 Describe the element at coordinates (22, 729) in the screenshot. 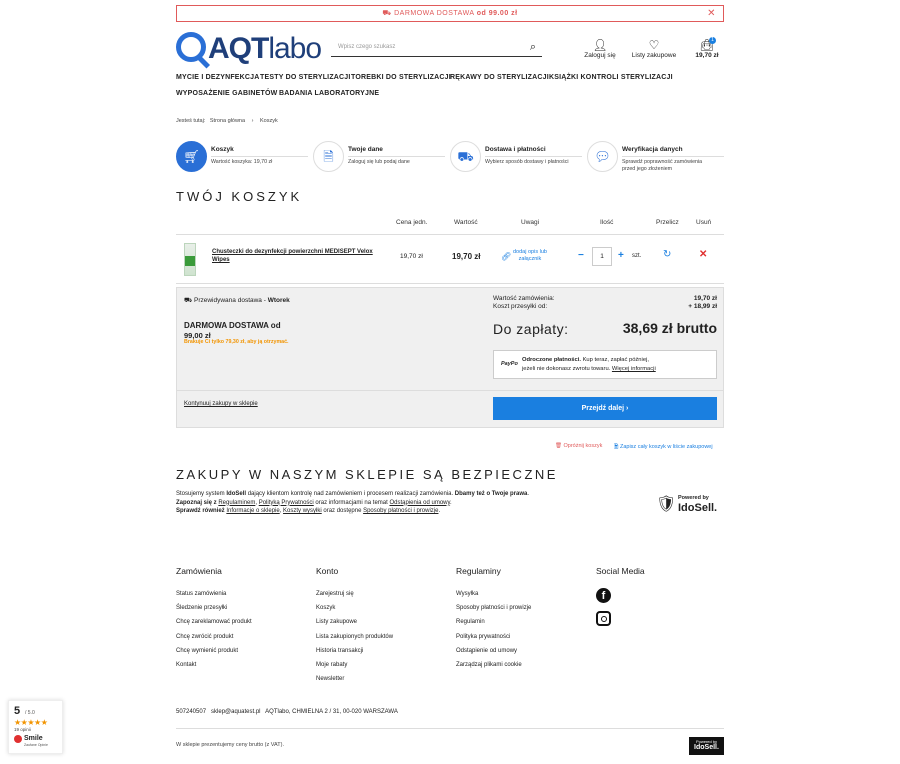

I see `rating-count: 19 opinii` at that location.